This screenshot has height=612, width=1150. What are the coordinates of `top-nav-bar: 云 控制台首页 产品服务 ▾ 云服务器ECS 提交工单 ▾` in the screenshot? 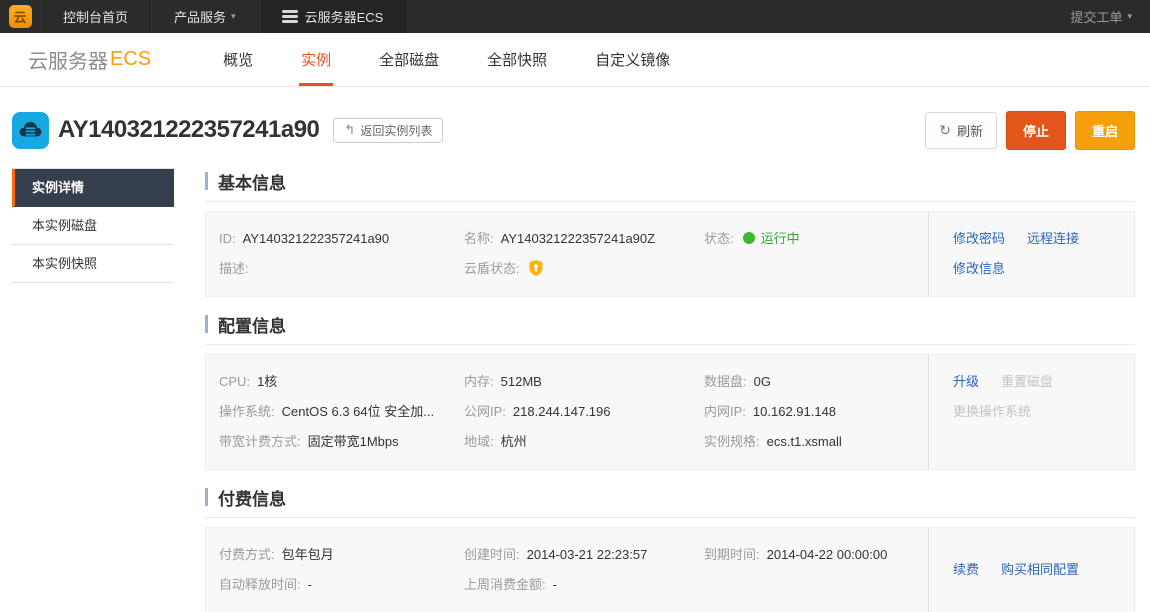 It's located at (575, 16).